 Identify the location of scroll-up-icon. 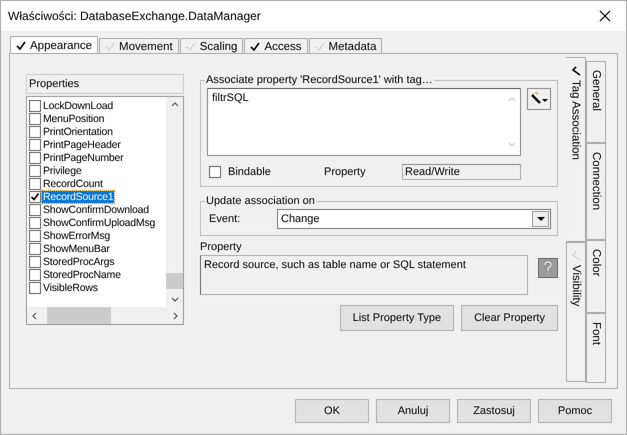
(174, 104).